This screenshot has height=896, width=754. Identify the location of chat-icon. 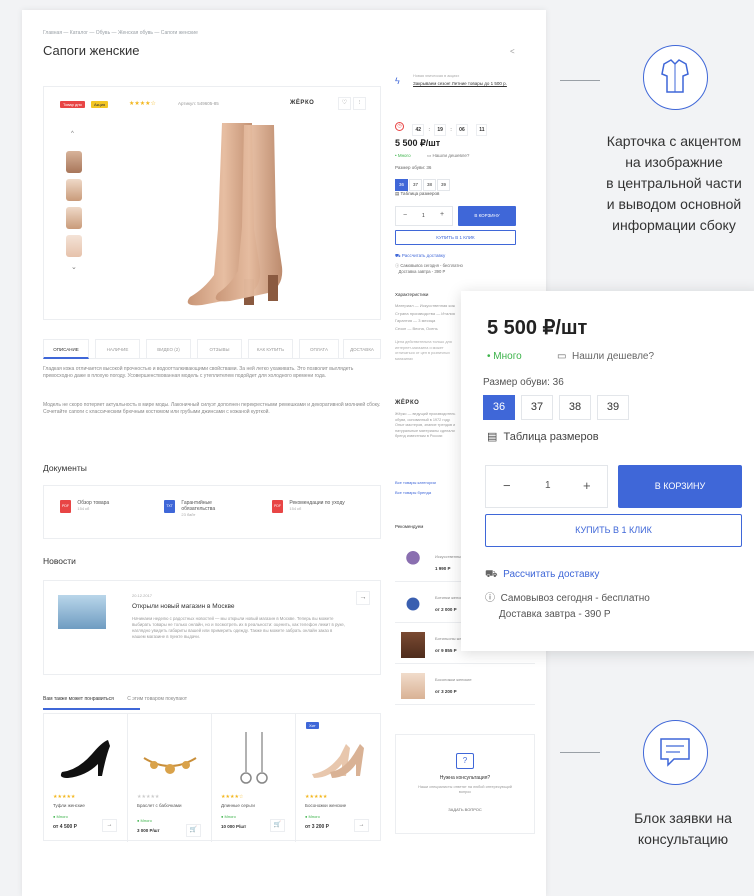
(675, 752).